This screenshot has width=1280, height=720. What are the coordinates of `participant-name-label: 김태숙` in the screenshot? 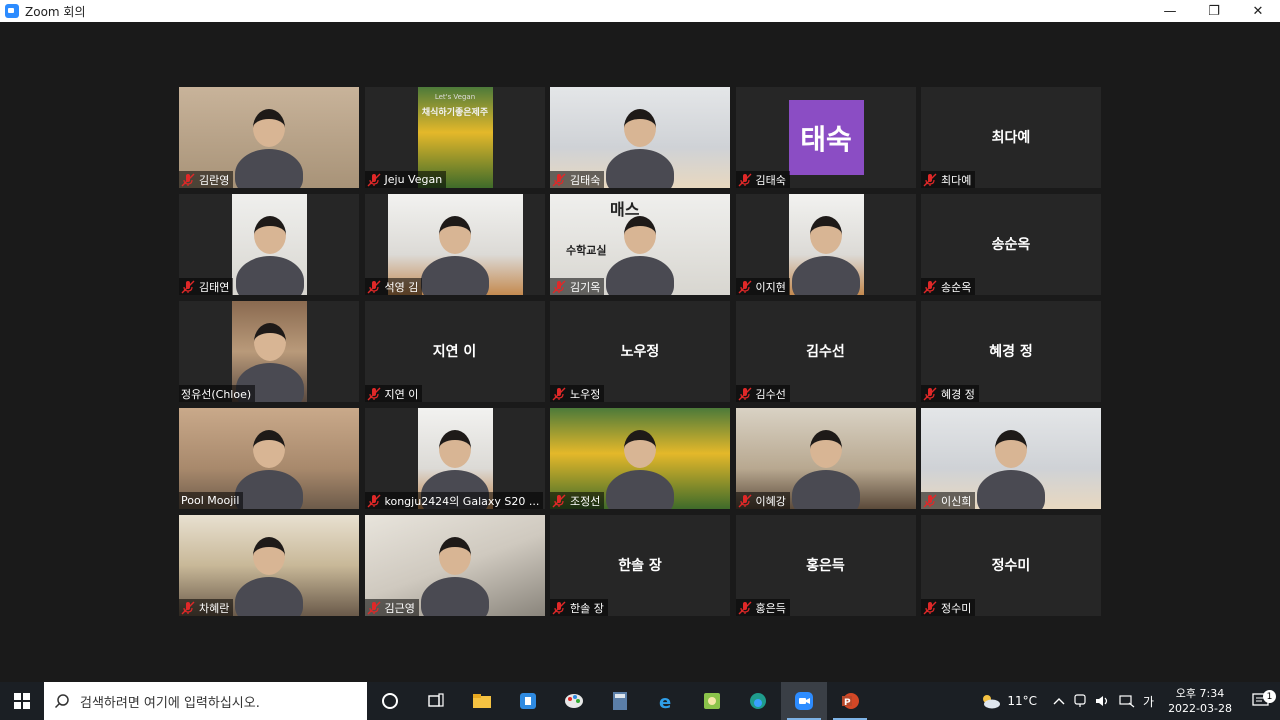 It's located at (577, 179).